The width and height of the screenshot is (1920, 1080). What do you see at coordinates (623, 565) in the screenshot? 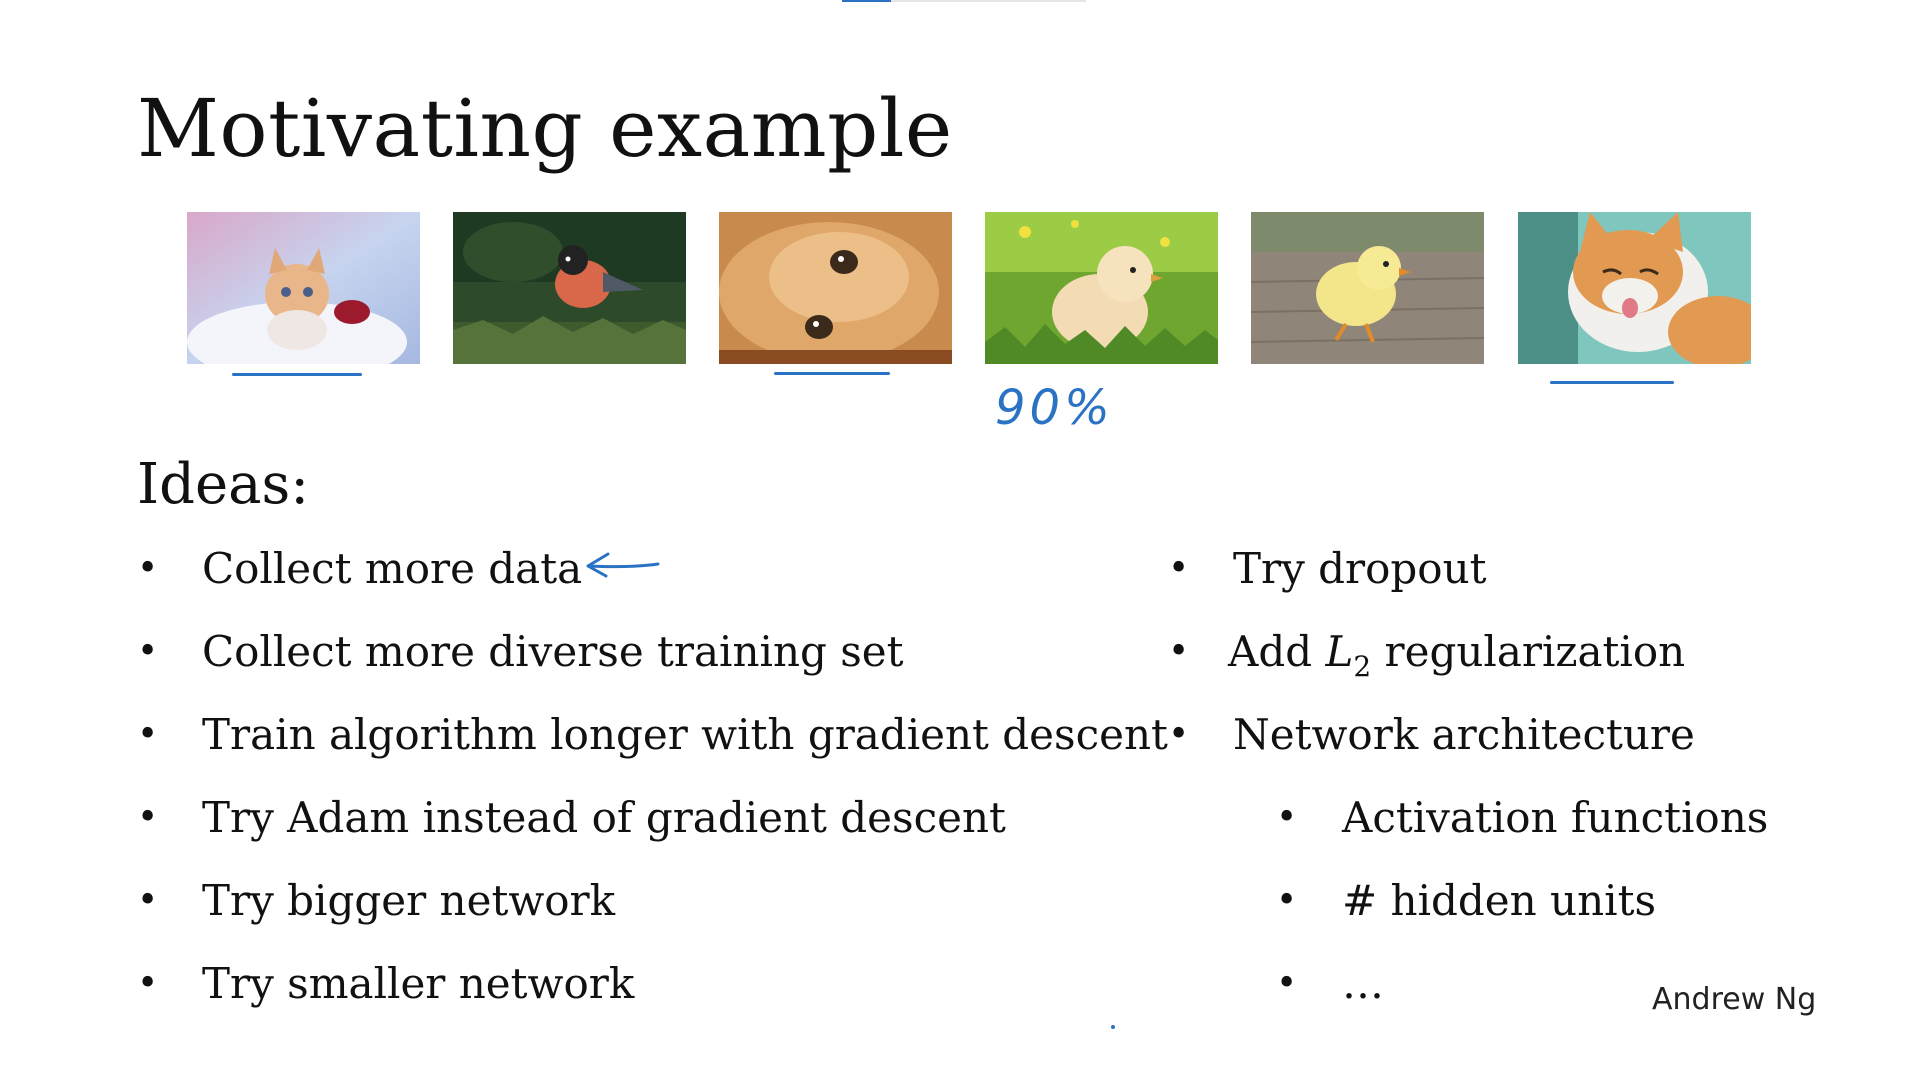
I see `arrow-annotation-icon` at bounding box center [623, 565].